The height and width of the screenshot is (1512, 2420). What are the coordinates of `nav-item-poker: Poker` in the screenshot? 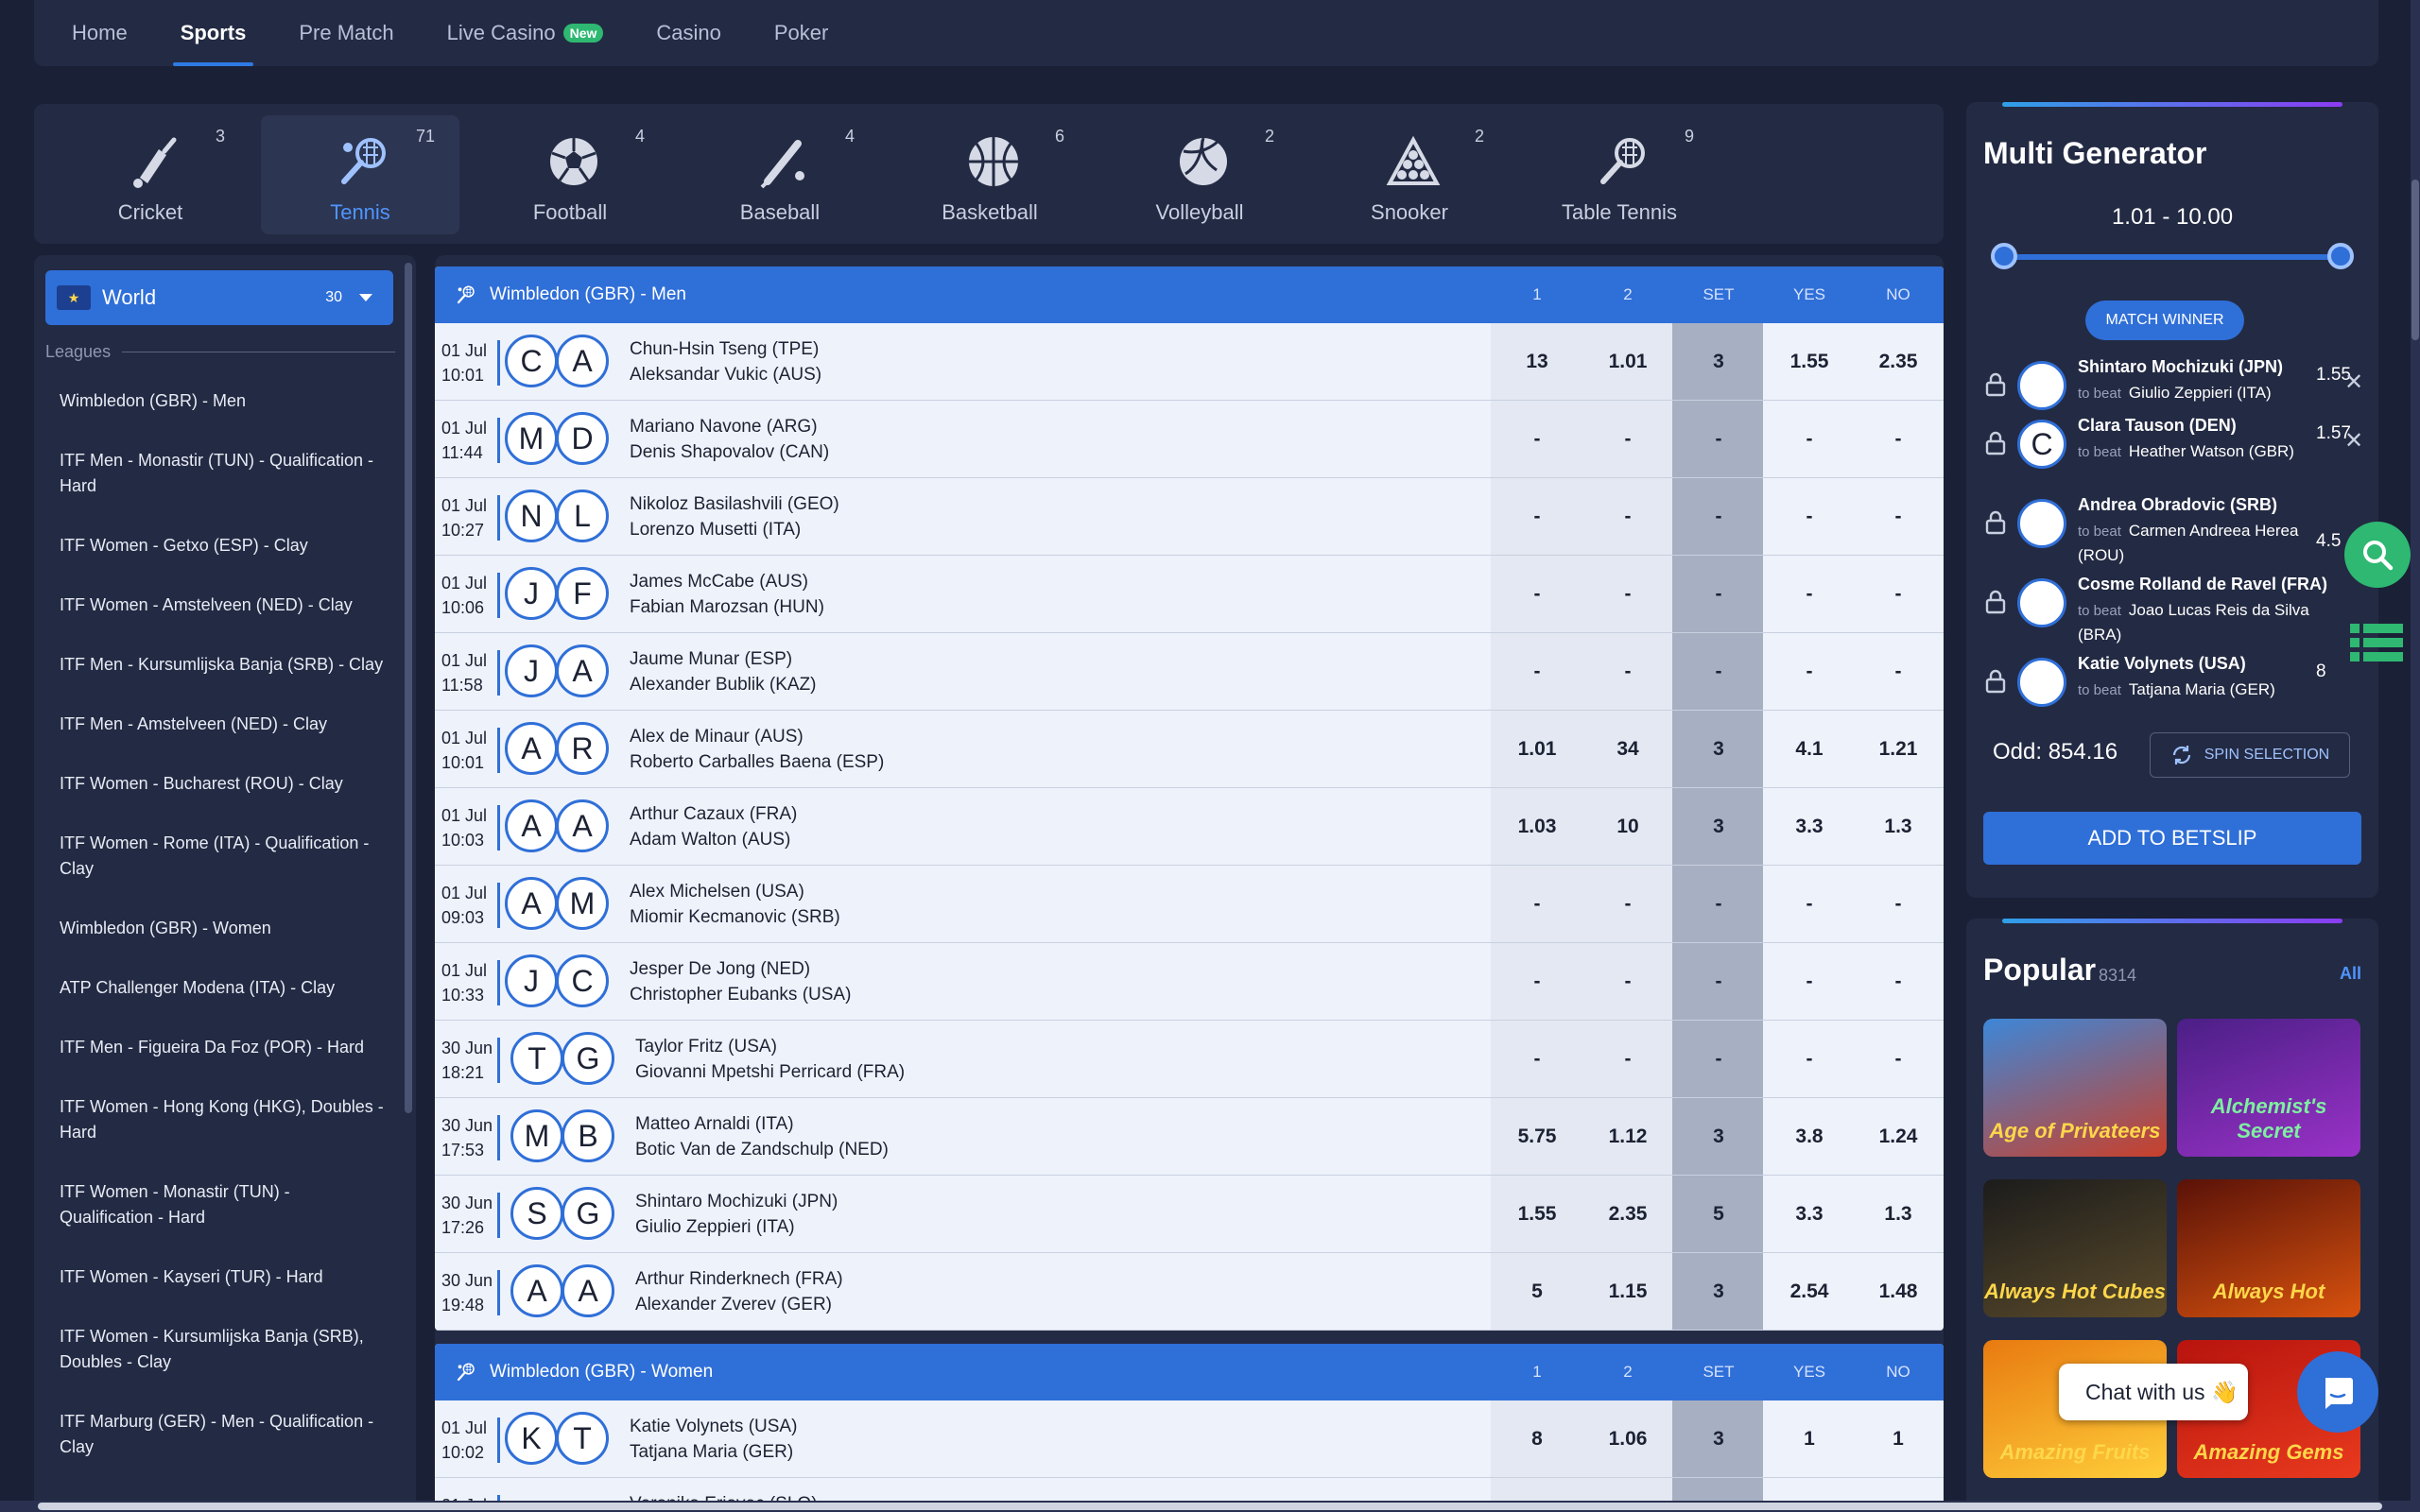 It's located at (801, 33).